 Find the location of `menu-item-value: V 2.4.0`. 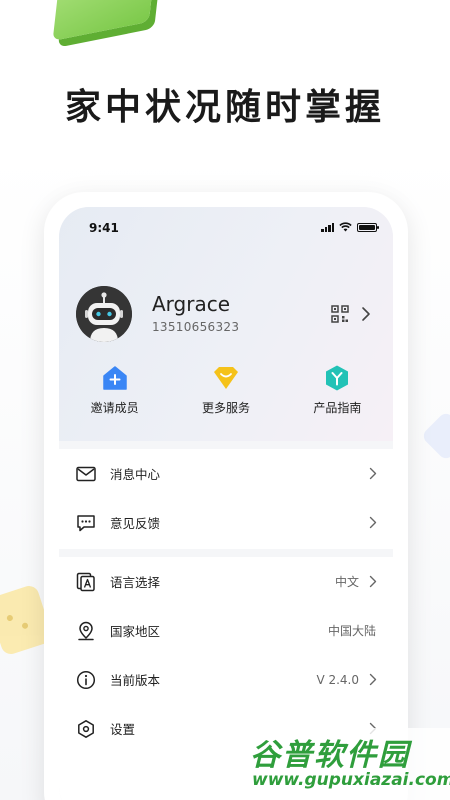

menu-item-value: V 2.4.0 is located at coordinates (337, 679).